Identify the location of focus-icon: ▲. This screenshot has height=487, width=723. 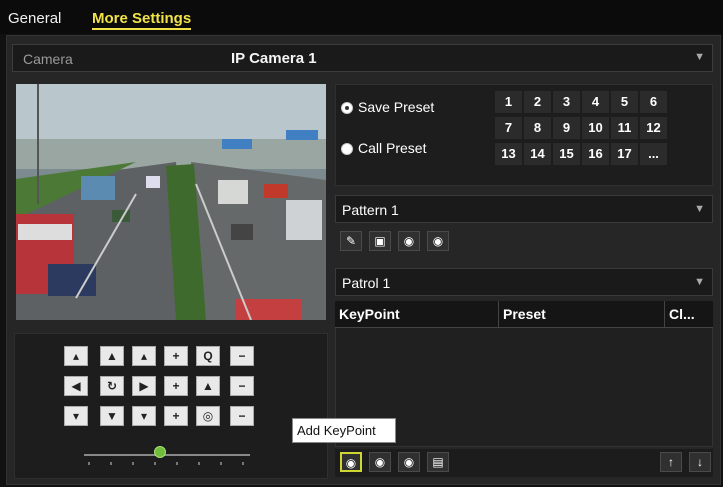
(208, 386).